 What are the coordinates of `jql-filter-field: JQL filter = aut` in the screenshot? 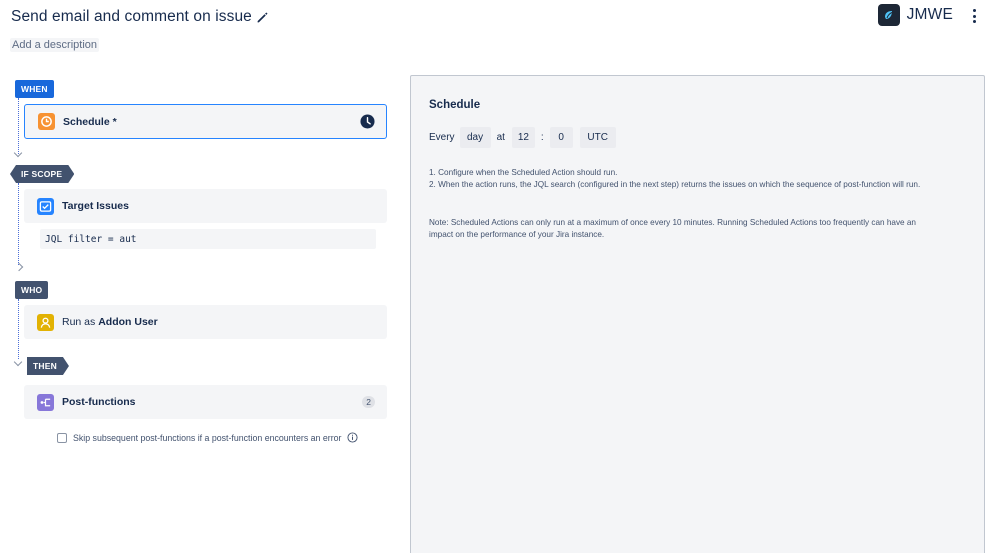 It's located at (208, 239).